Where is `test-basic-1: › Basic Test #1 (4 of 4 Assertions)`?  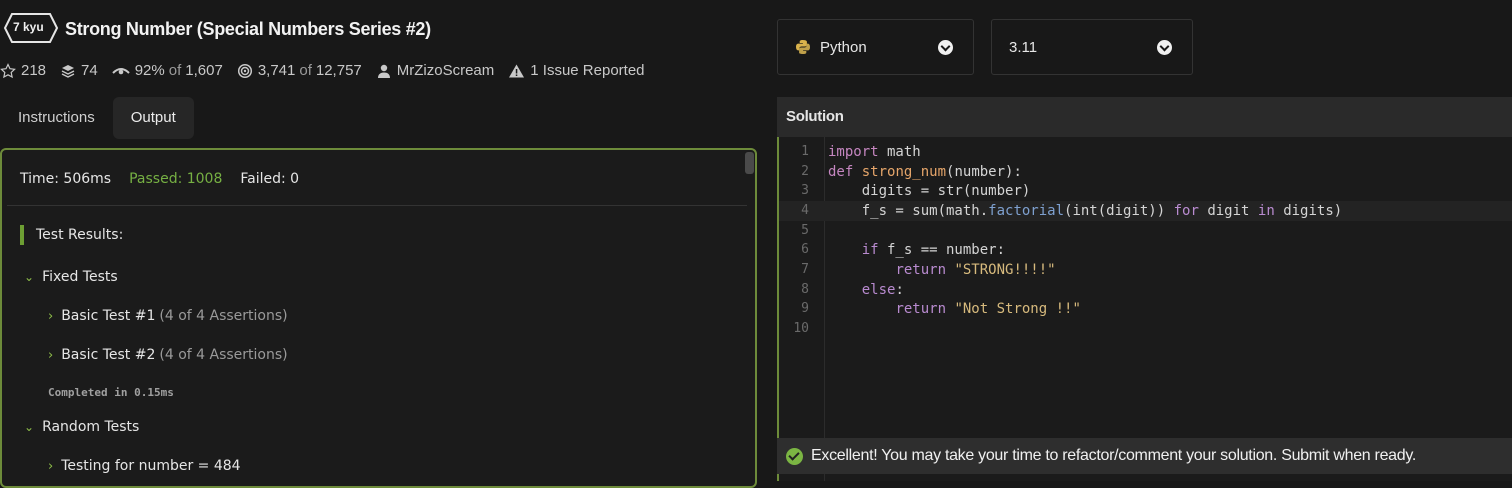
test-basic-1: › Basic Test #1 (4 of 4 Assertions) is located at coordinates (168, 316).